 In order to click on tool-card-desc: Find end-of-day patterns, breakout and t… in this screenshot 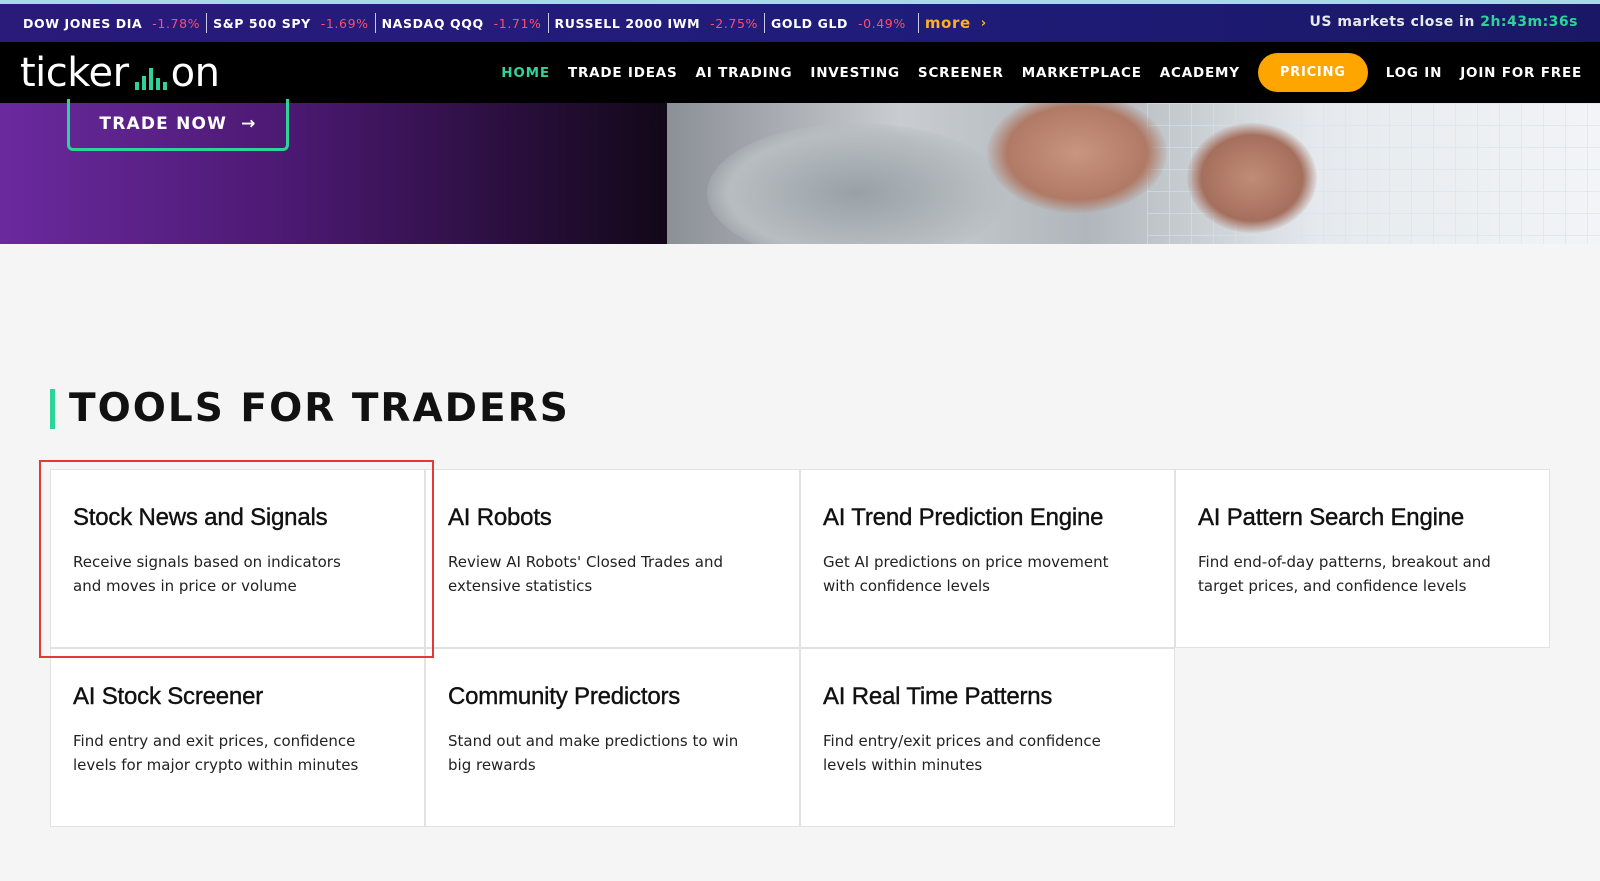, I will do `click(1344, 574)`.